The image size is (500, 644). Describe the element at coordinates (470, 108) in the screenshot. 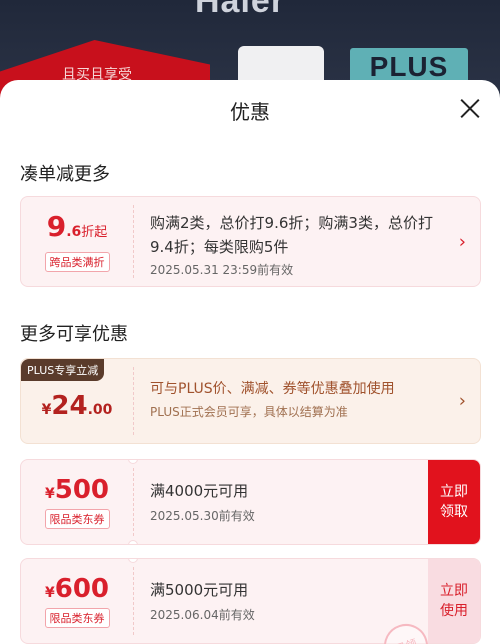

I see `close-icon` at that location.